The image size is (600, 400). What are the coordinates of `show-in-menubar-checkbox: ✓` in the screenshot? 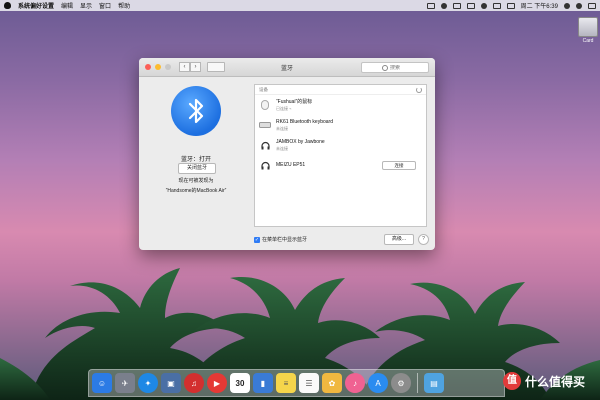 It's located at (257, 239).